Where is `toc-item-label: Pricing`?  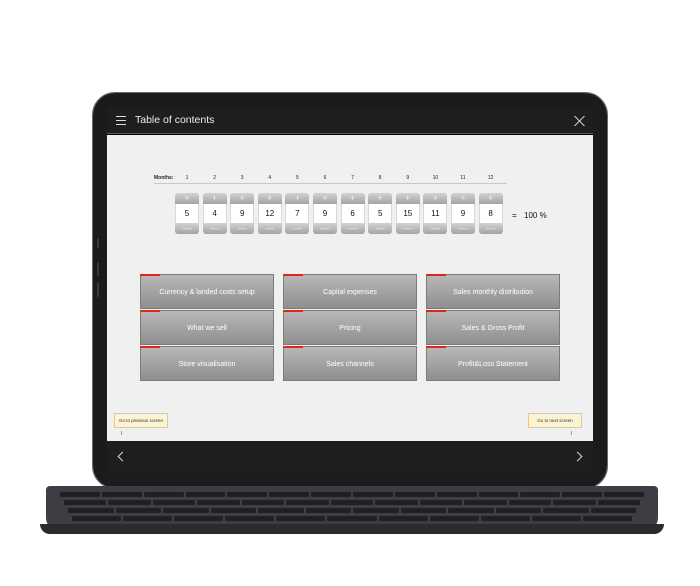 toc-item-label: Pricing is located at coordinates (350, 328).